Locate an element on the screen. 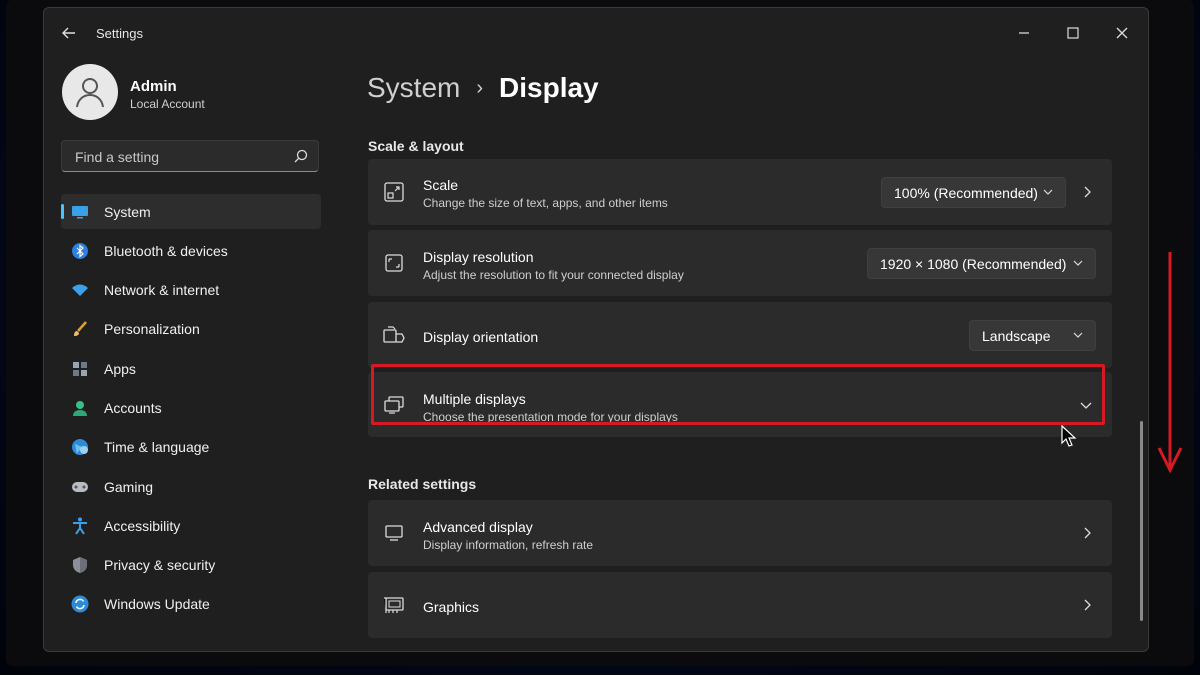 Image resolution: width=1200 pixels, height=675 pixels. minimize-icon is located at coordinates (1024, 33).